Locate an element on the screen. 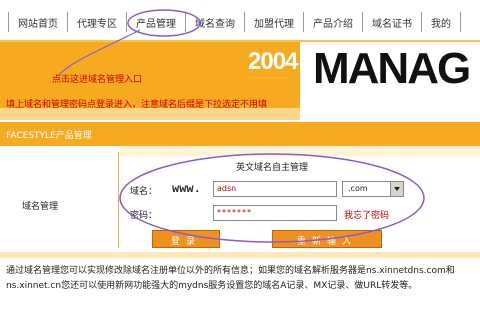  section-title: FACESTYLE产品管理 is located at coordinates (49, 136).